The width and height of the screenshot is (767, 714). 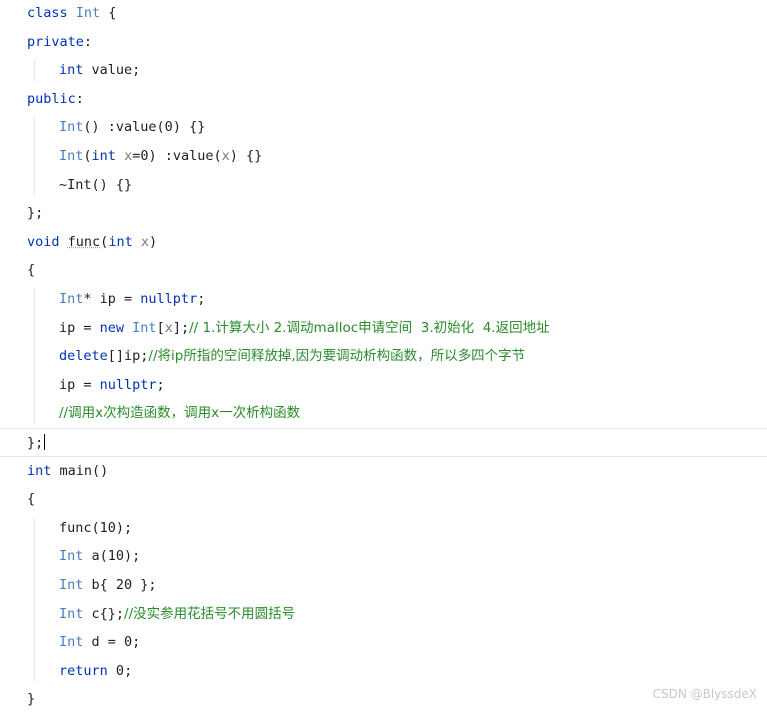 I want to click on code-line: class Int {, so click(x=383, y=14).